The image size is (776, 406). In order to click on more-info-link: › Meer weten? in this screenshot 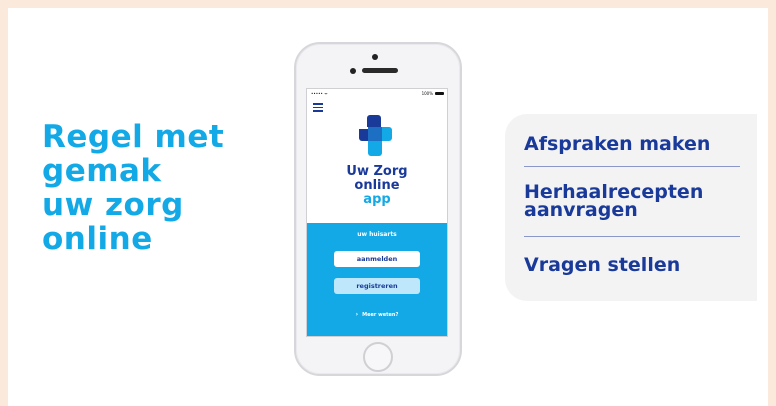, I will do `click(377, 314)`.